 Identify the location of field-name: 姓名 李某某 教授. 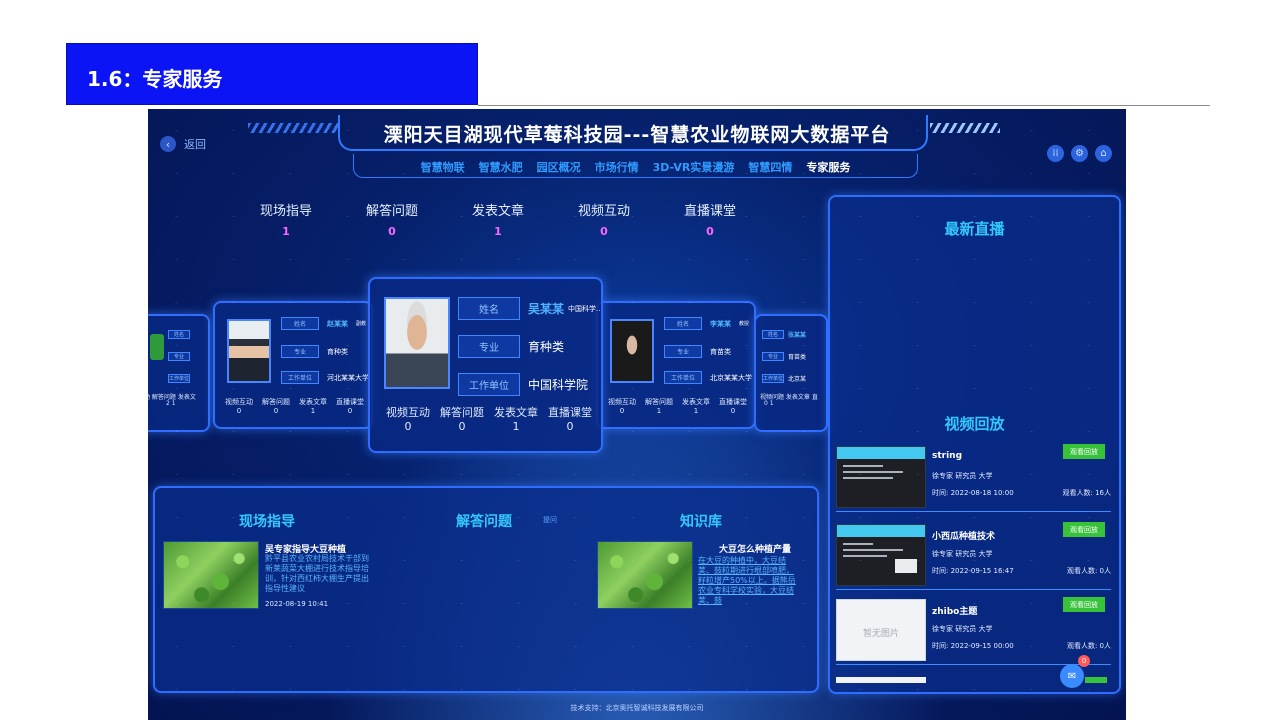
(706, 323).